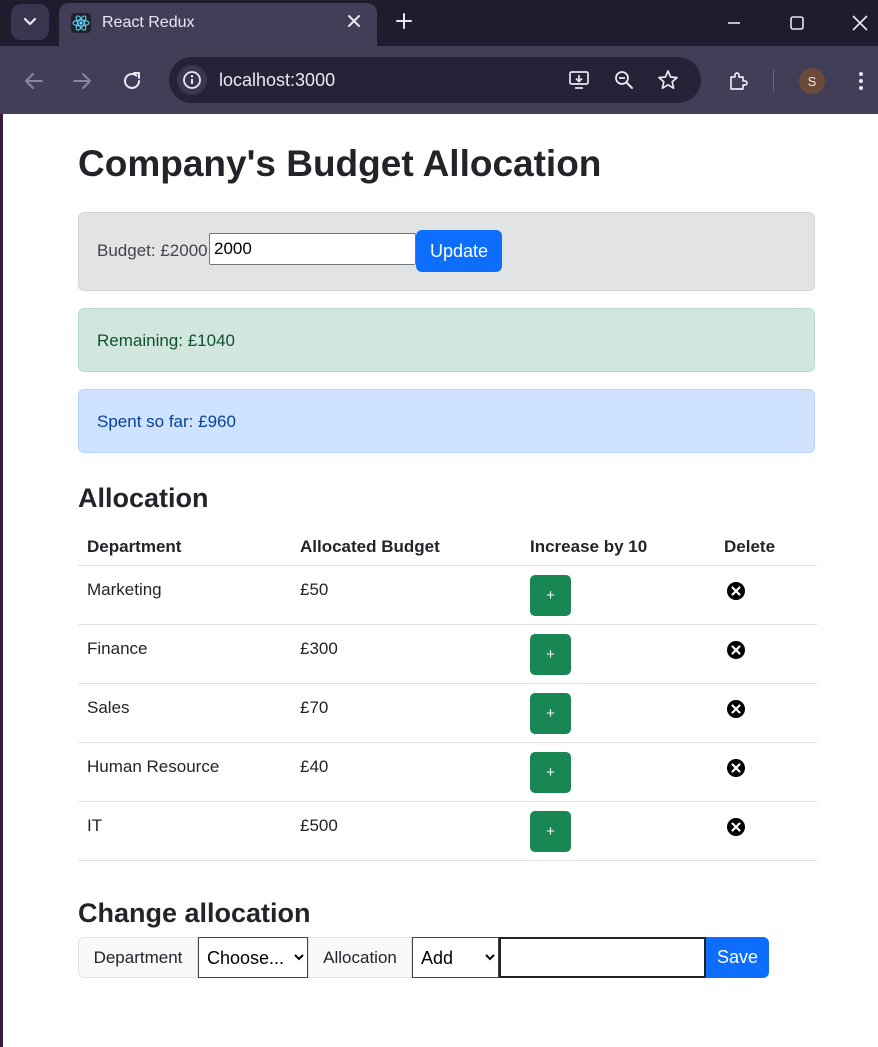 This screenshot has width=878, height=1047. Describe the element at coordinates (734, 23) in the screenshot. I see `minimize-window-icon` at that location.